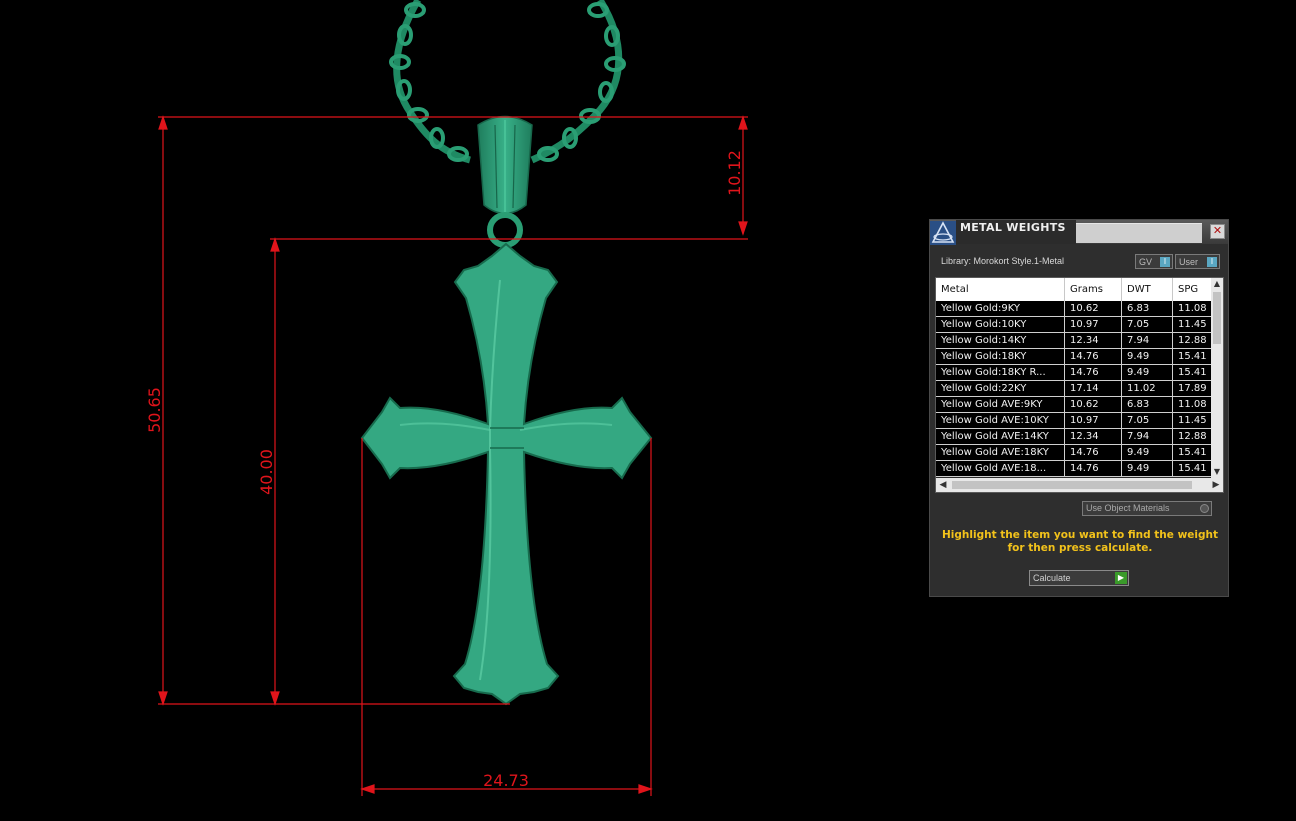 The height and width of the screenshot is (821, 1296). I want to click on horizontal-scroll-thumb, so click(1072, 485).